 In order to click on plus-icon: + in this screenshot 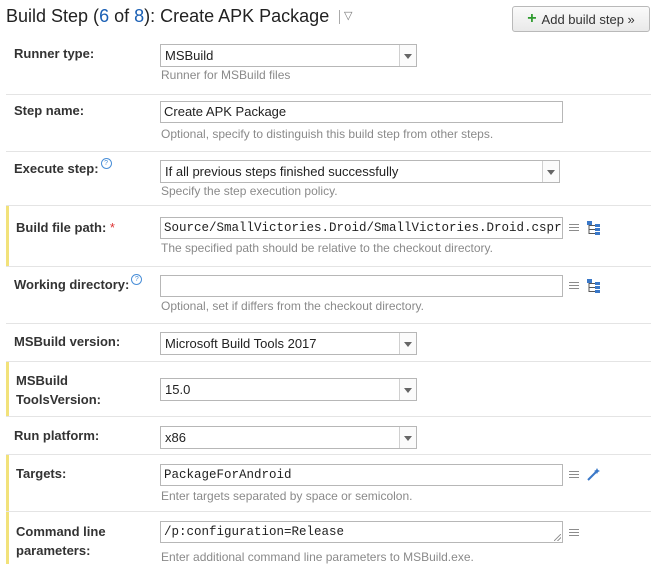, I will do `click(532, 18)`.